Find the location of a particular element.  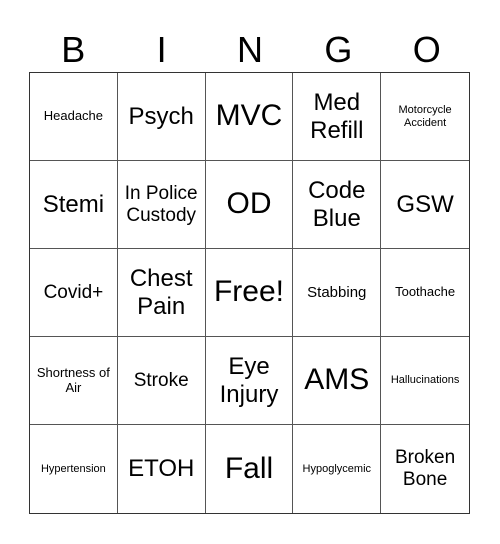

bingo-cell: Stemi is located at coordinates (74, 205).